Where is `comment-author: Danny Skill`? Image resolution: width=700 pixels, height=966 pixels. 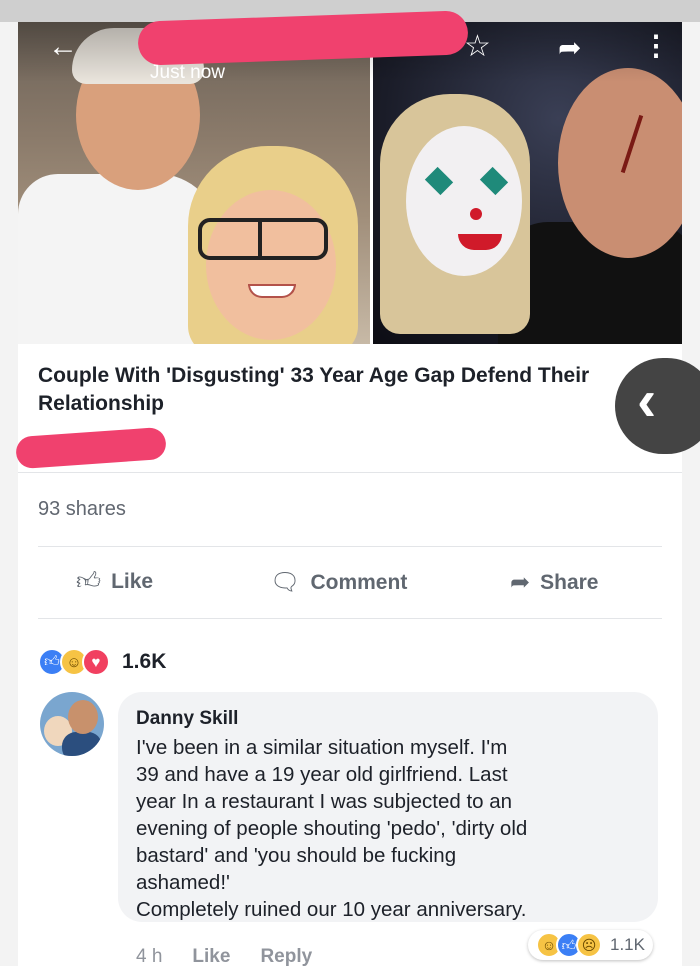
comment-author: Danny Skill is located at coordinates (388, 719).